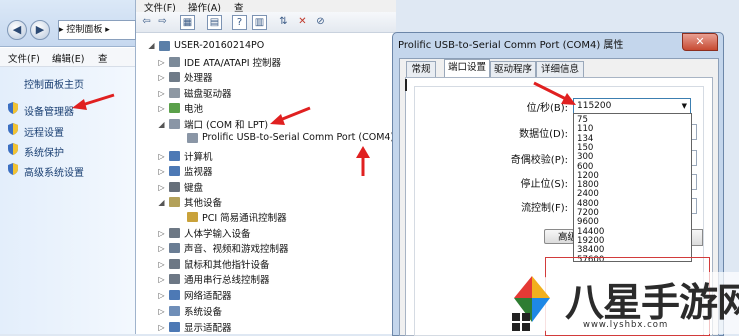  What do you see at coordinates (194, 188) in the screenshot?
I see `tree-node-label: 键盘` at bounding box center [194, 188].